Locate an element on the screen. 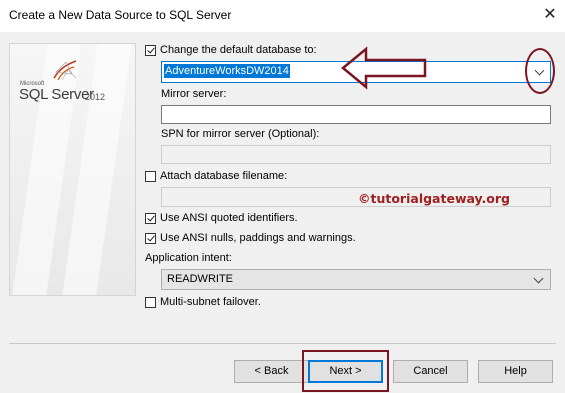 The width and height of the screenshot is (565, 393). ansi-quoted-checkbox is located at coordinates (150, 218).